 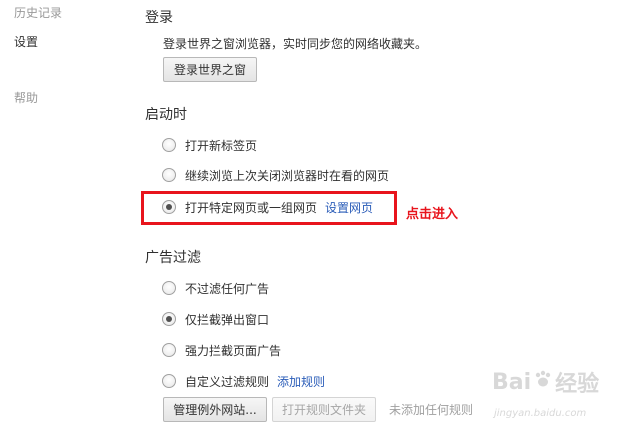 What do you see at coordinates (173, 258) in the screenshot?
I see `adfilter-section-title: 广告过滤` at bounding box center [173, 258].